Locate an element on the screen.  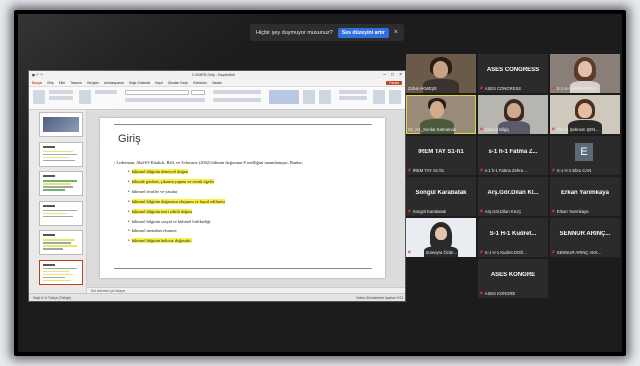
participant-tile: E ⌀ S-1 H-1 Ebru CAN is located at coordinates (585, 155).